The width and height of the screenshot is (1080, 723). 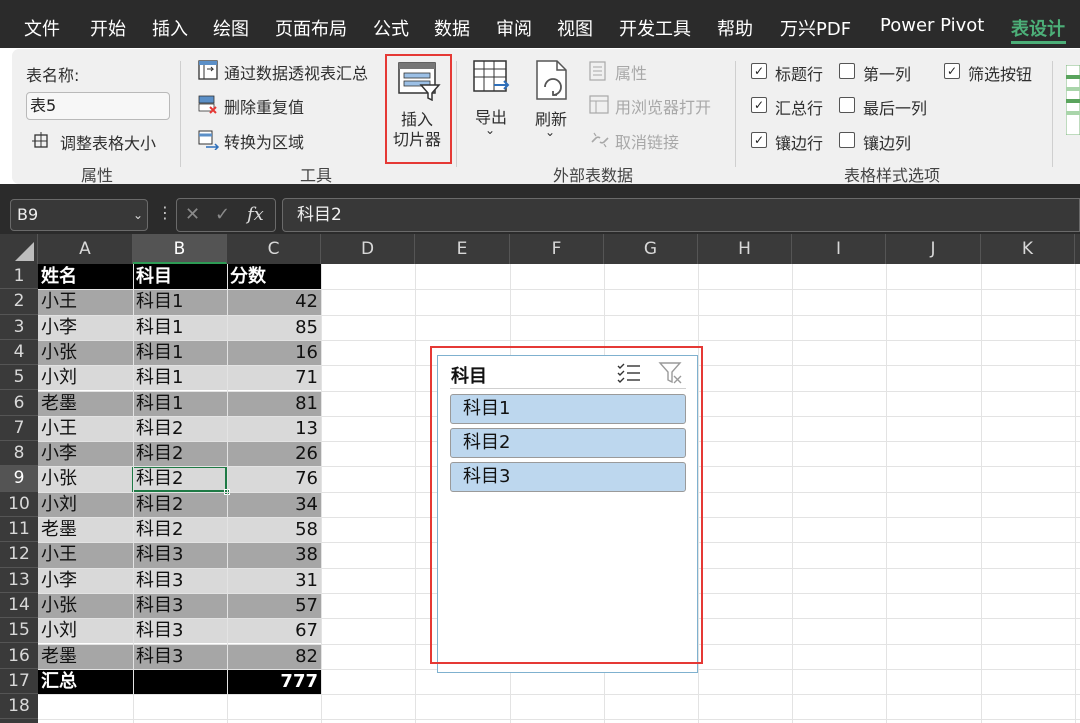 What do you see at coordinates (19, 378) in the screenshot?
I see `row-header: 5` at bounding box center [19, 378].